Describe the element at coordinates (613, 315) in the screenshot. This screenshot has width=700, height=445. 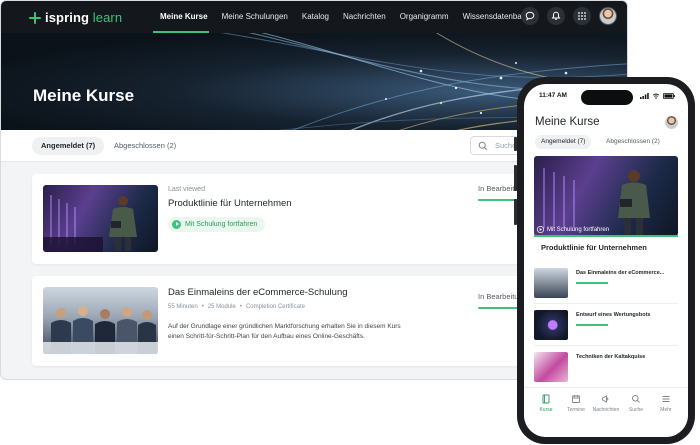
I see `phone-course-title: Entwurf eines Wertungsbots` at that location.